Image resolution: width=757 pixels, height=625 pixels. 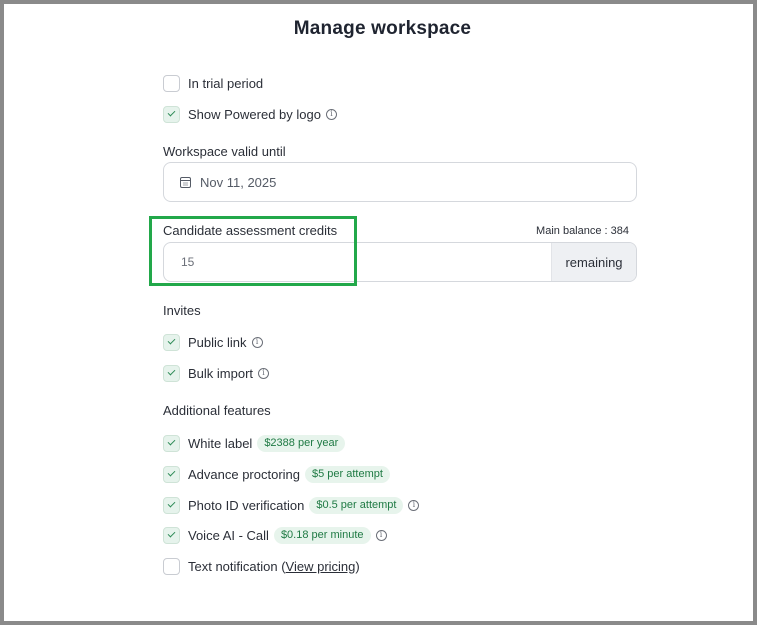 What do you see at coordinates (171, 505) in the screenshot?
I see `photo-id-checkbox` at bounding box center [171, 505].